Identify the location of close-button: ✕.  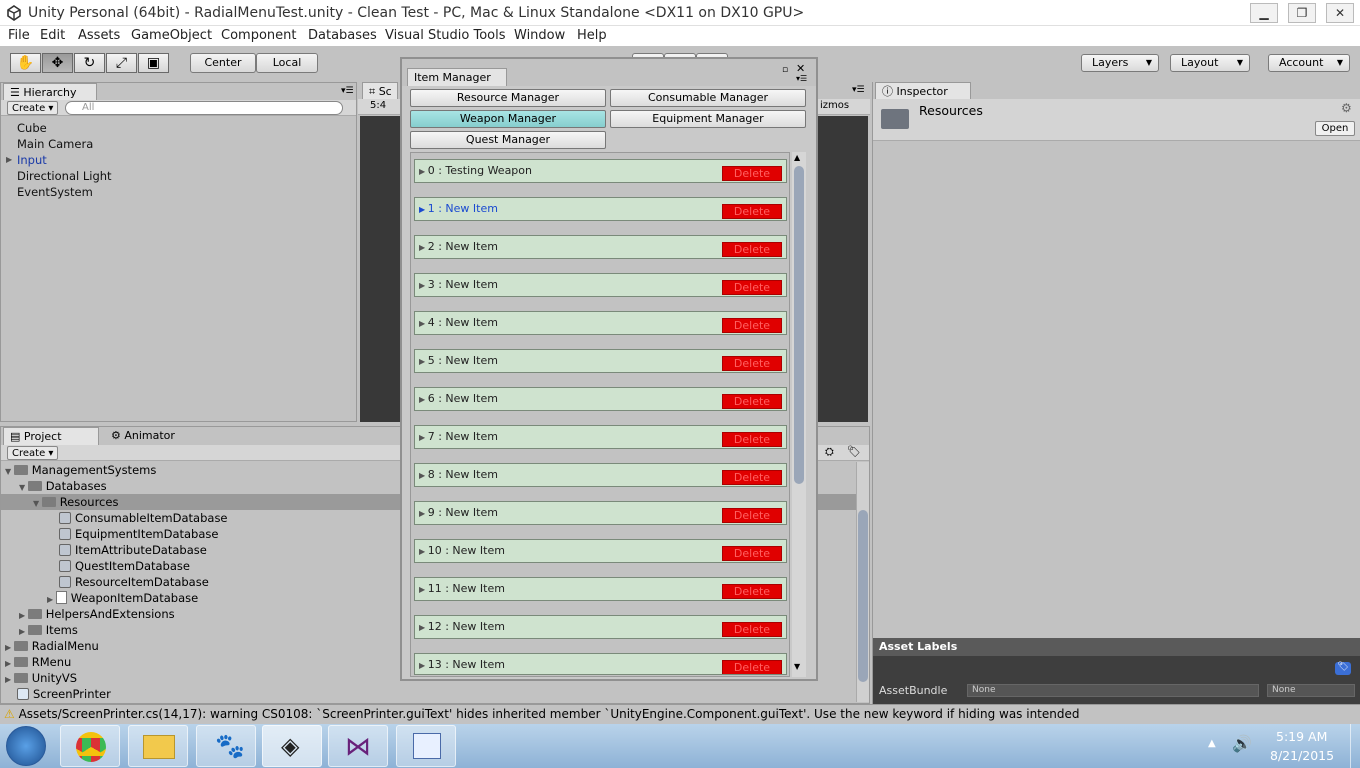
(1340, 13).